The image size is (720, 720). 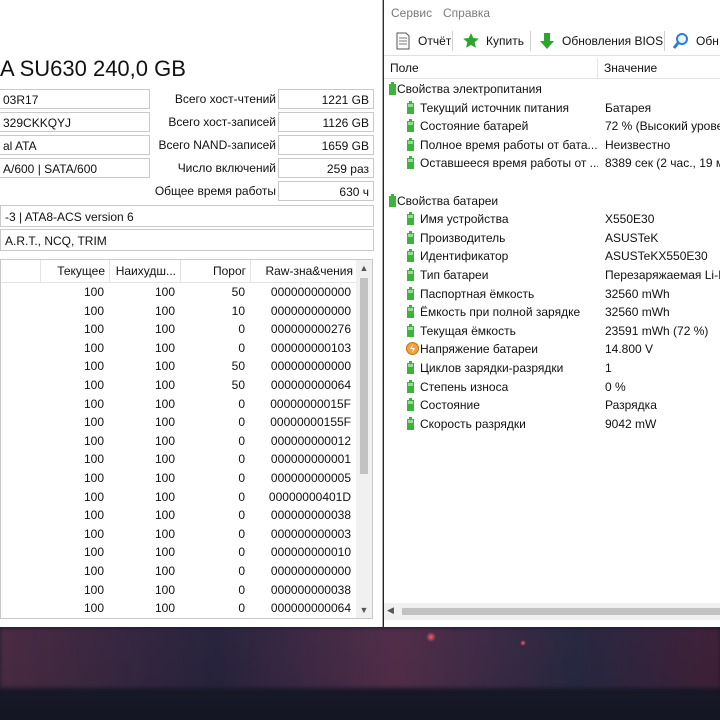 I want to click on table-row: 100 100 10 000000000000, so click(x=179, y=311).